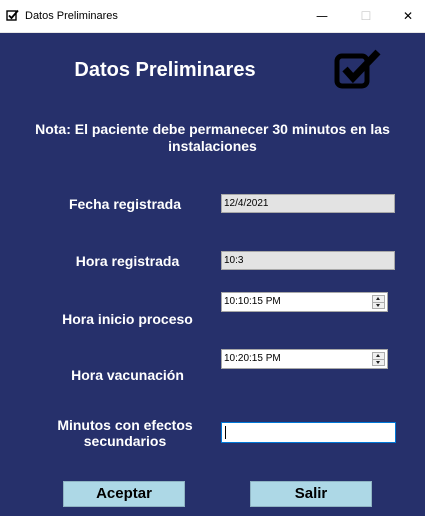 This screenshot has height=516, width=425. I want to click on maximize-button: ☐, so click(366, 16).